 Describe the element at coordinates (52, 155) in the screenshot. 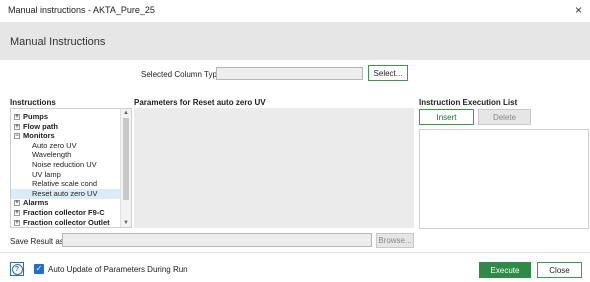

I see `tree-item-label: Wavelength` at that location.